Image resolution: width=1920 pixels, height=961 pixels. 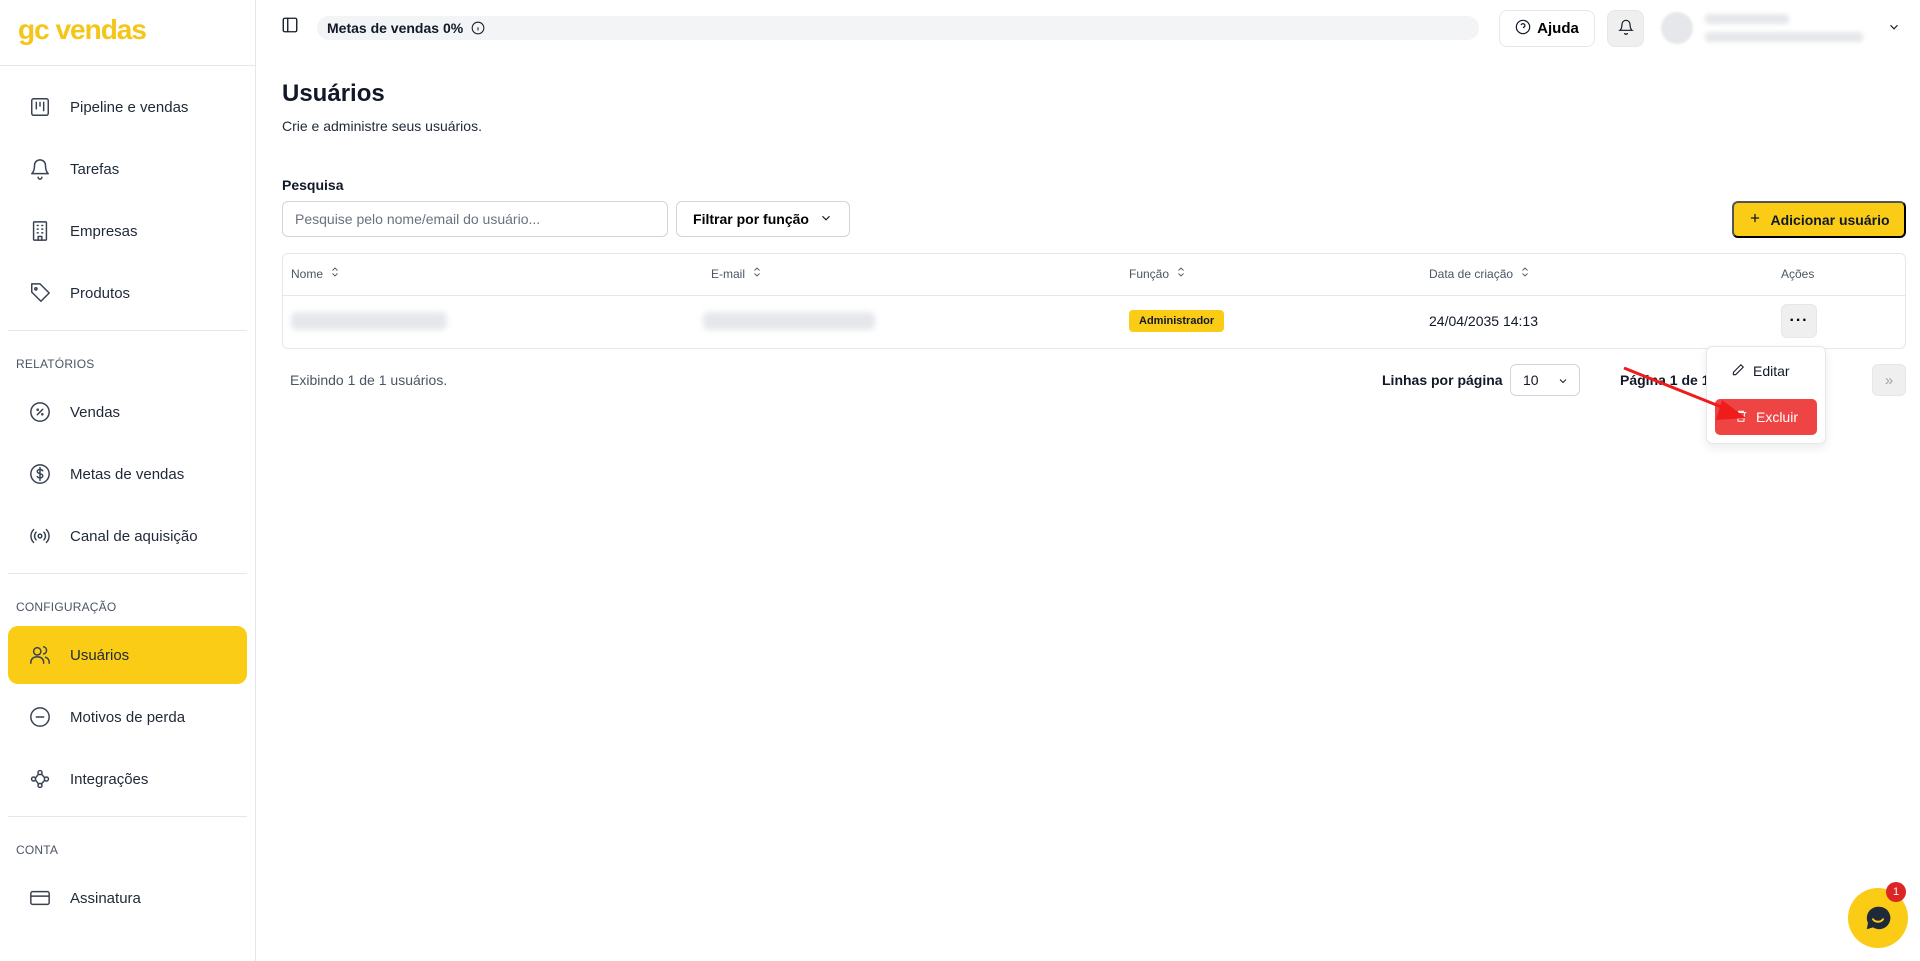 I want to click on minus-circle-icon, so click(x=40, y=717).